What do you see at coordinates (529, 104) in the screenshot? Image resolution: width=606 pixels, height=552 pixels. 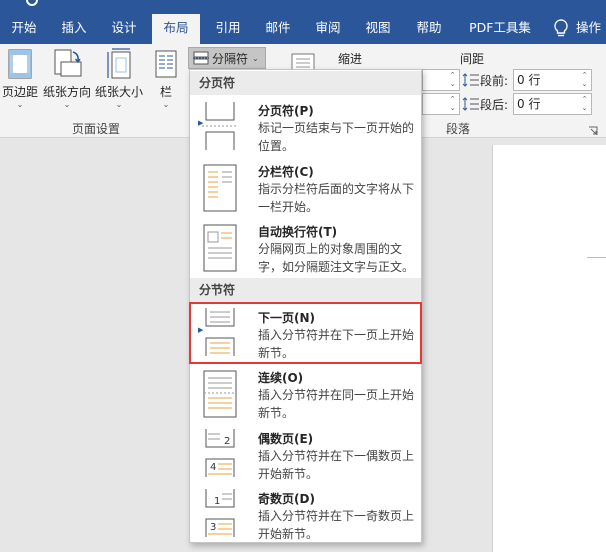 I see `space-after-value: 0 行` at bounding box center [529, 104].